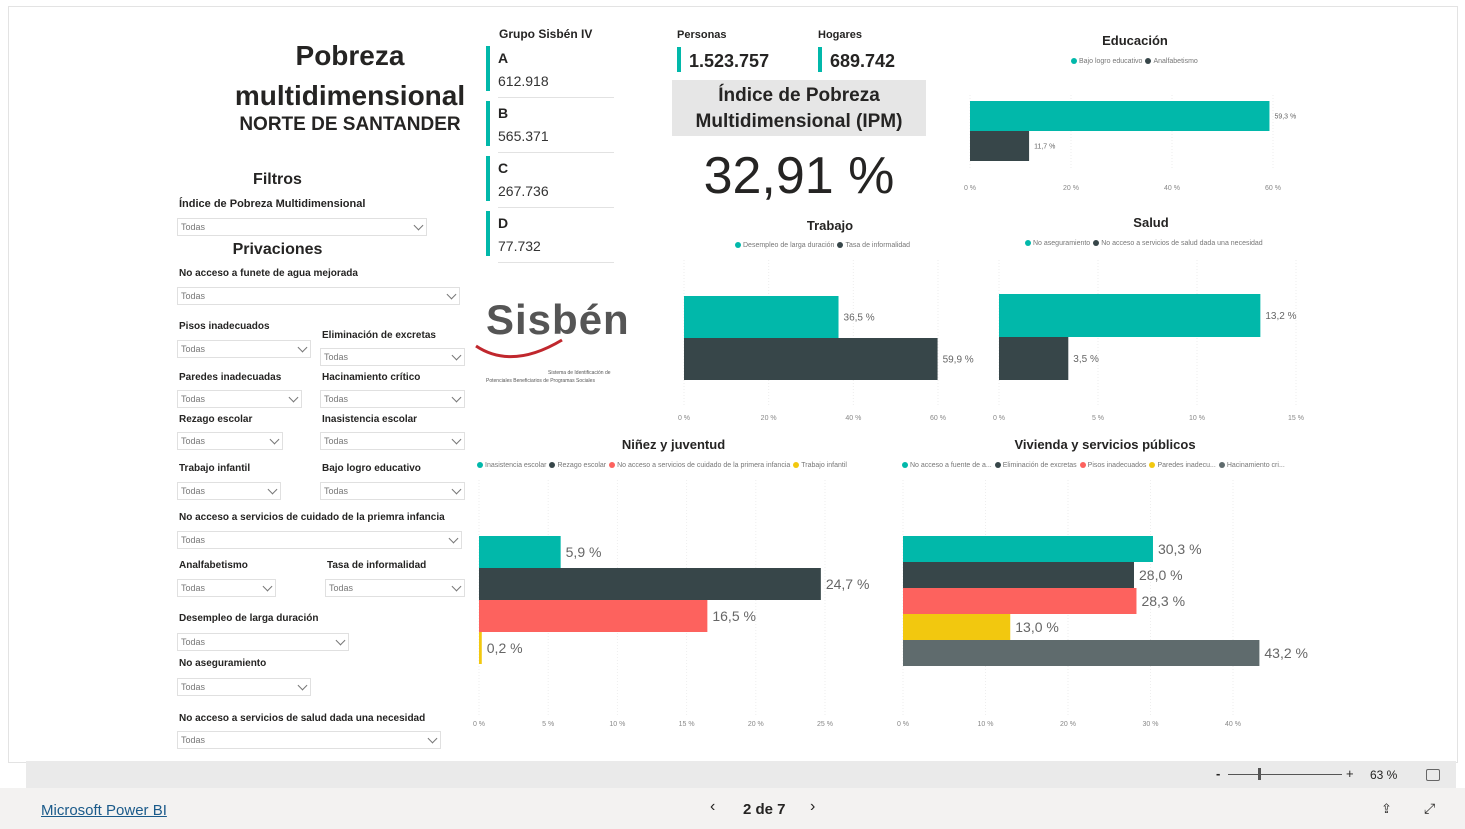 Image resolution: width=1465 pixels, height=829 pixels. I want to click on zoom-out-button: -, so click(1218, 773).